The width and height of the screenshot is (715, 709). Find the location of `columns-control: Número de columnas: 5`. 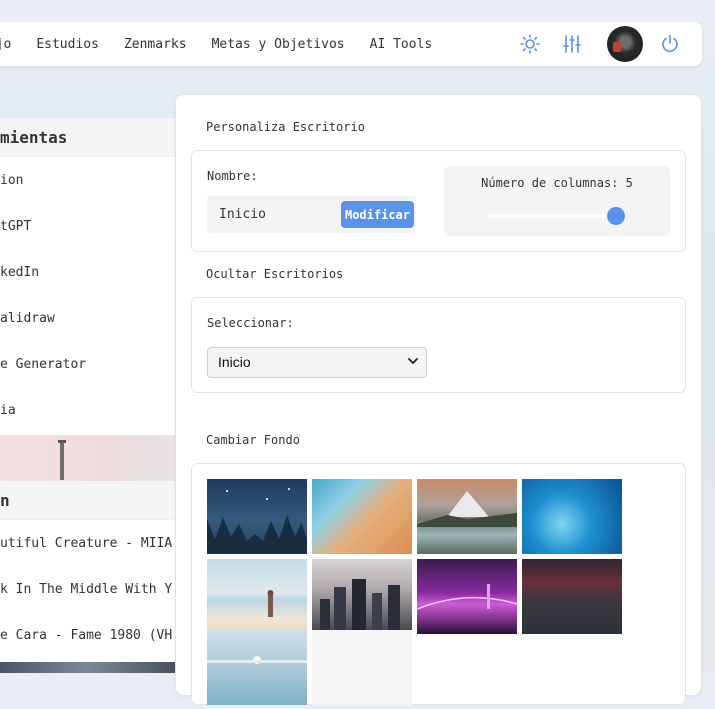

columns-control: Número de columnas: 5 is located at coordinates (557, 201).